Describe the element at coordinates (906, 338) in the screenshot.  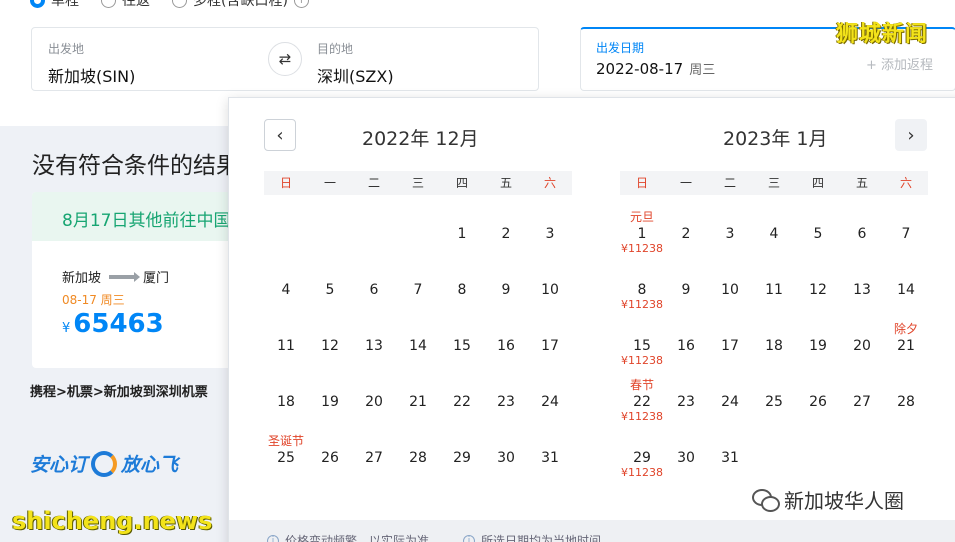
I see `calendar-day: 除夕 21` at that location.